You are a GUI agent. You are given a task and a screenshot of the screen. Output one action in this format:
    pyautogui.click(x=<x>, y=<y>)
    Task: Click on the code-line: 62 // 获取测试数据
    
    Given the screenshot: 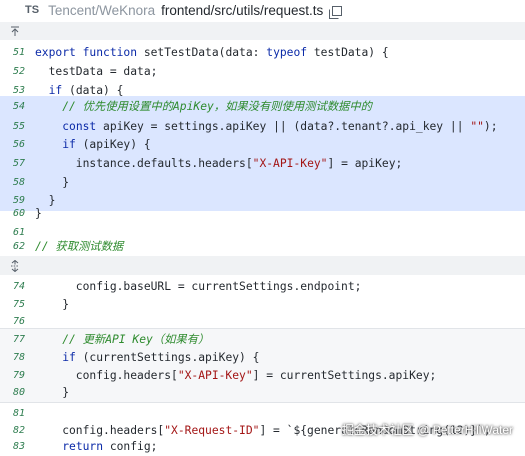 What is the action you would take?
    pyautogui.click(x=262, y=246)
    